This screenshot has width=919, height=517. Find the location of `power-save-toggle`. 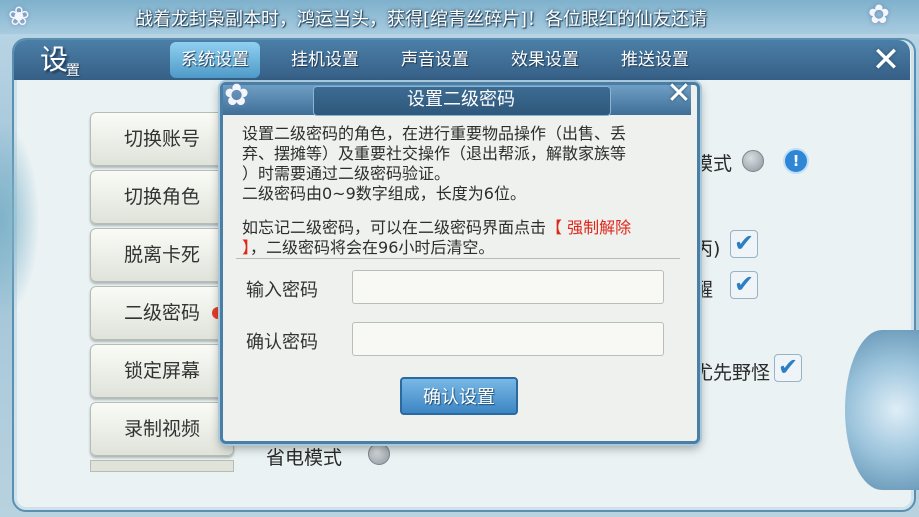

power-save-toggle is located at coordinates (379, 454).